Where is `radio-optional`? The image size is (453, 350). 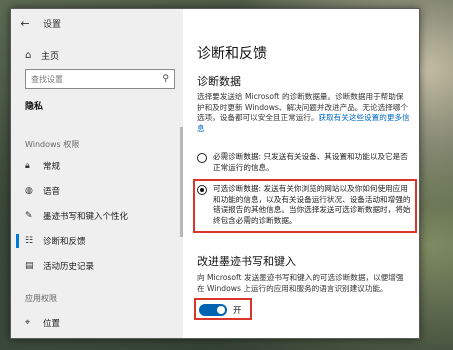 radio-optional is located at coordinates (202, 190).